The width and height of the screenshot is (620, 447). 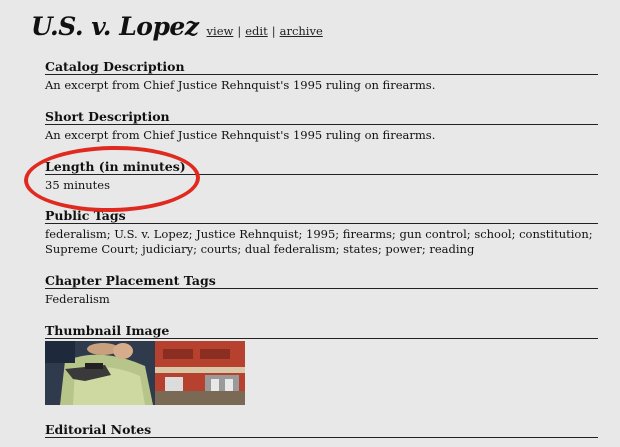 I want to click on section-heading: Editorial Notes, so click(x=321, y=430).